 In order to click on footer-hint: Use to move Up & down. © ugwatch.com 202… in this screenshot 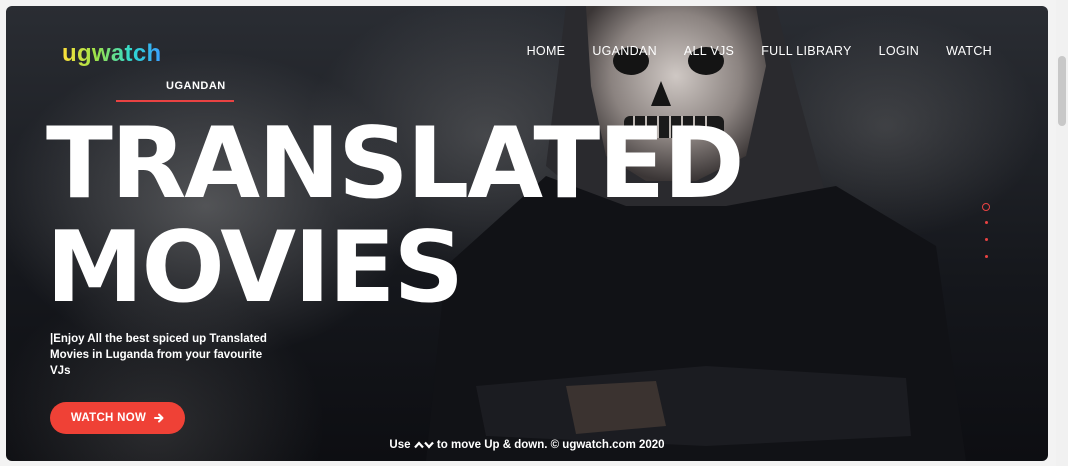, I will do `click(527, 445)`.